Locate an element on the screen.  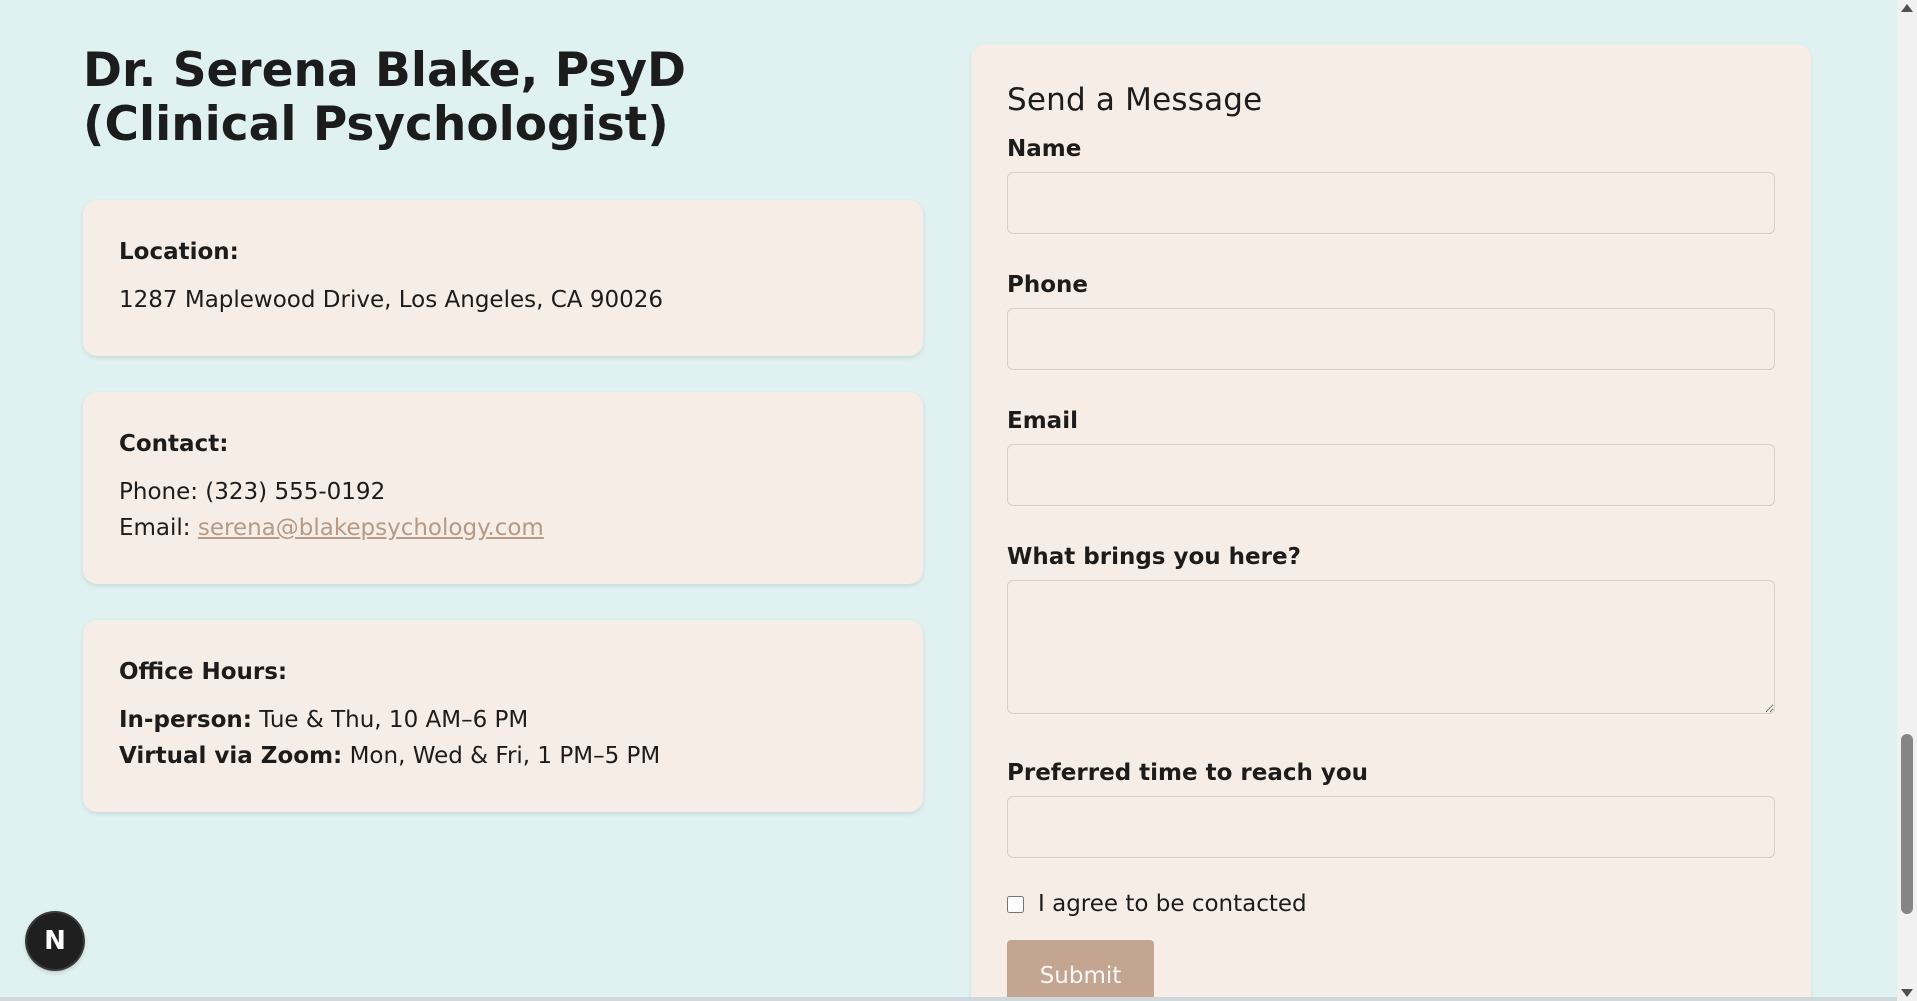
name-label: Name is located at coordinates (1044, 149).